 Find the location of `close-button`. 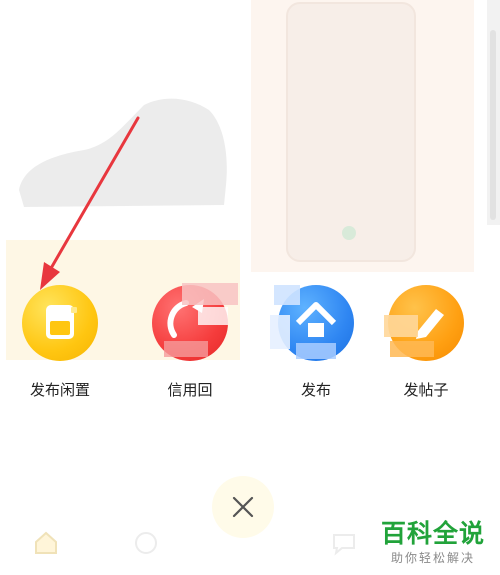

close-button is located at coordinates (243, 507).